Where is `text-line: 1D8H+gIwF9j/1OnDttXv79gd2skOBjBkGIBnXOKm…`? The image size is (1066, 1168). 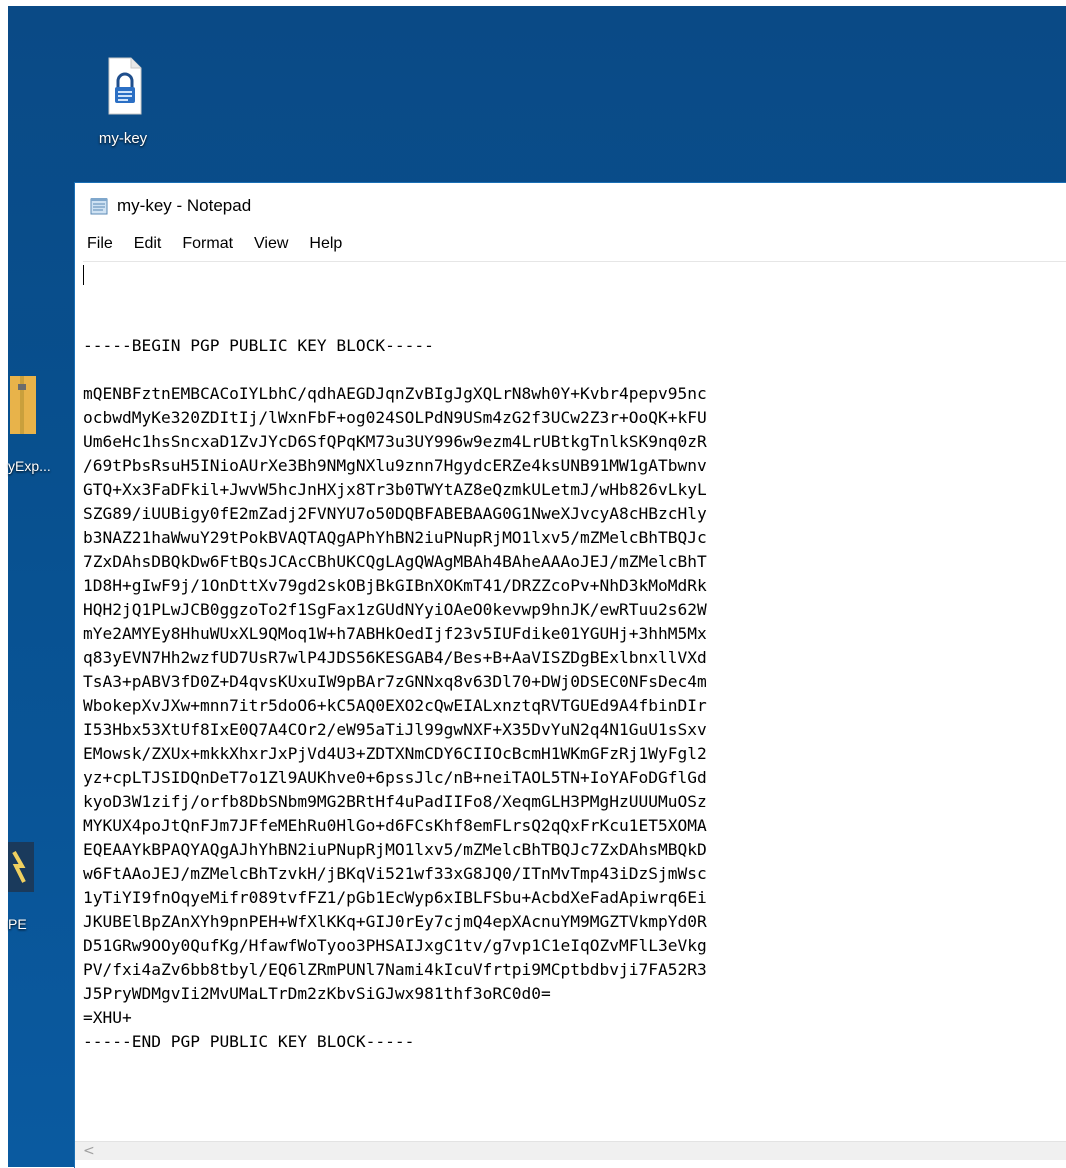
text-line: 1D8H+gIwF9j/1OnDttXv79gd2skOBjBkGIBnXOKm… is located at coordinates (395, 585).